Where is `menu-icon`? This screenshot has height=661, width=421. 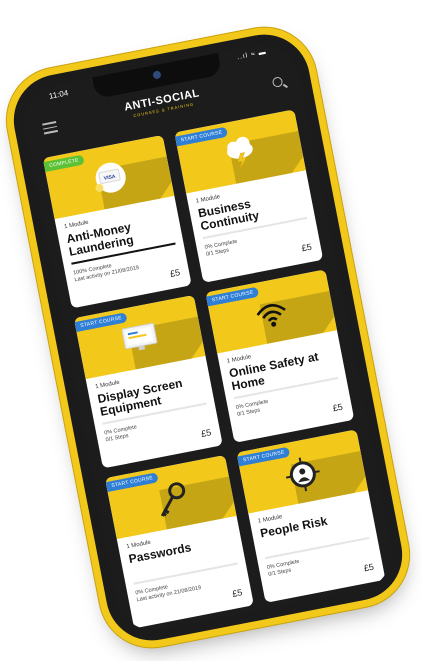
menu-icon is located at coordinates (50, 128).